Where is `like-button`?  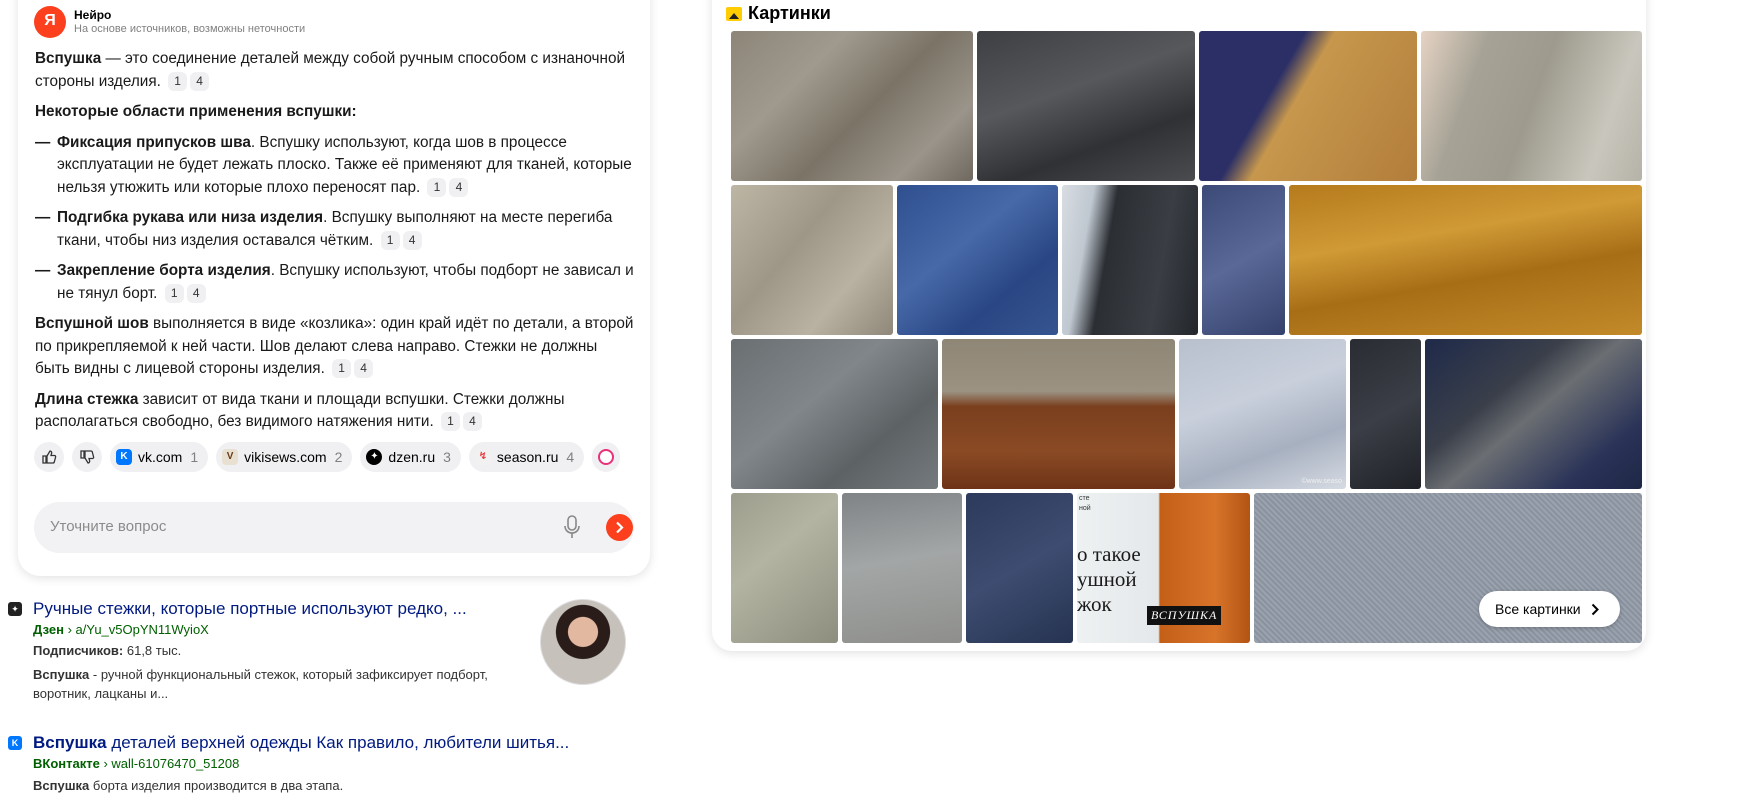 like-button is located at coordinates (49, 457).